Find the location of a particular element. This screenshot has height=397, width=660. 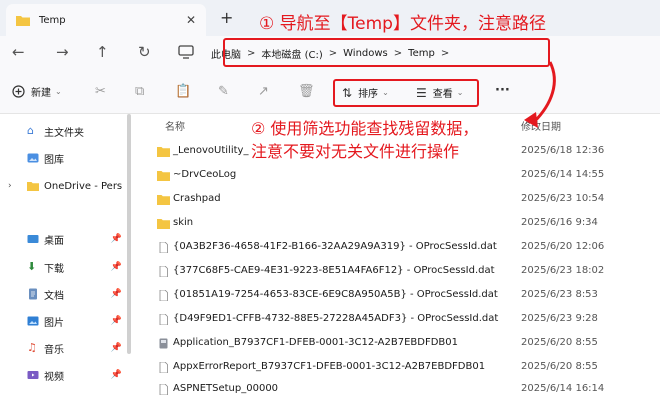

sidebar-scrollbar is located at coordinates (129, 234).